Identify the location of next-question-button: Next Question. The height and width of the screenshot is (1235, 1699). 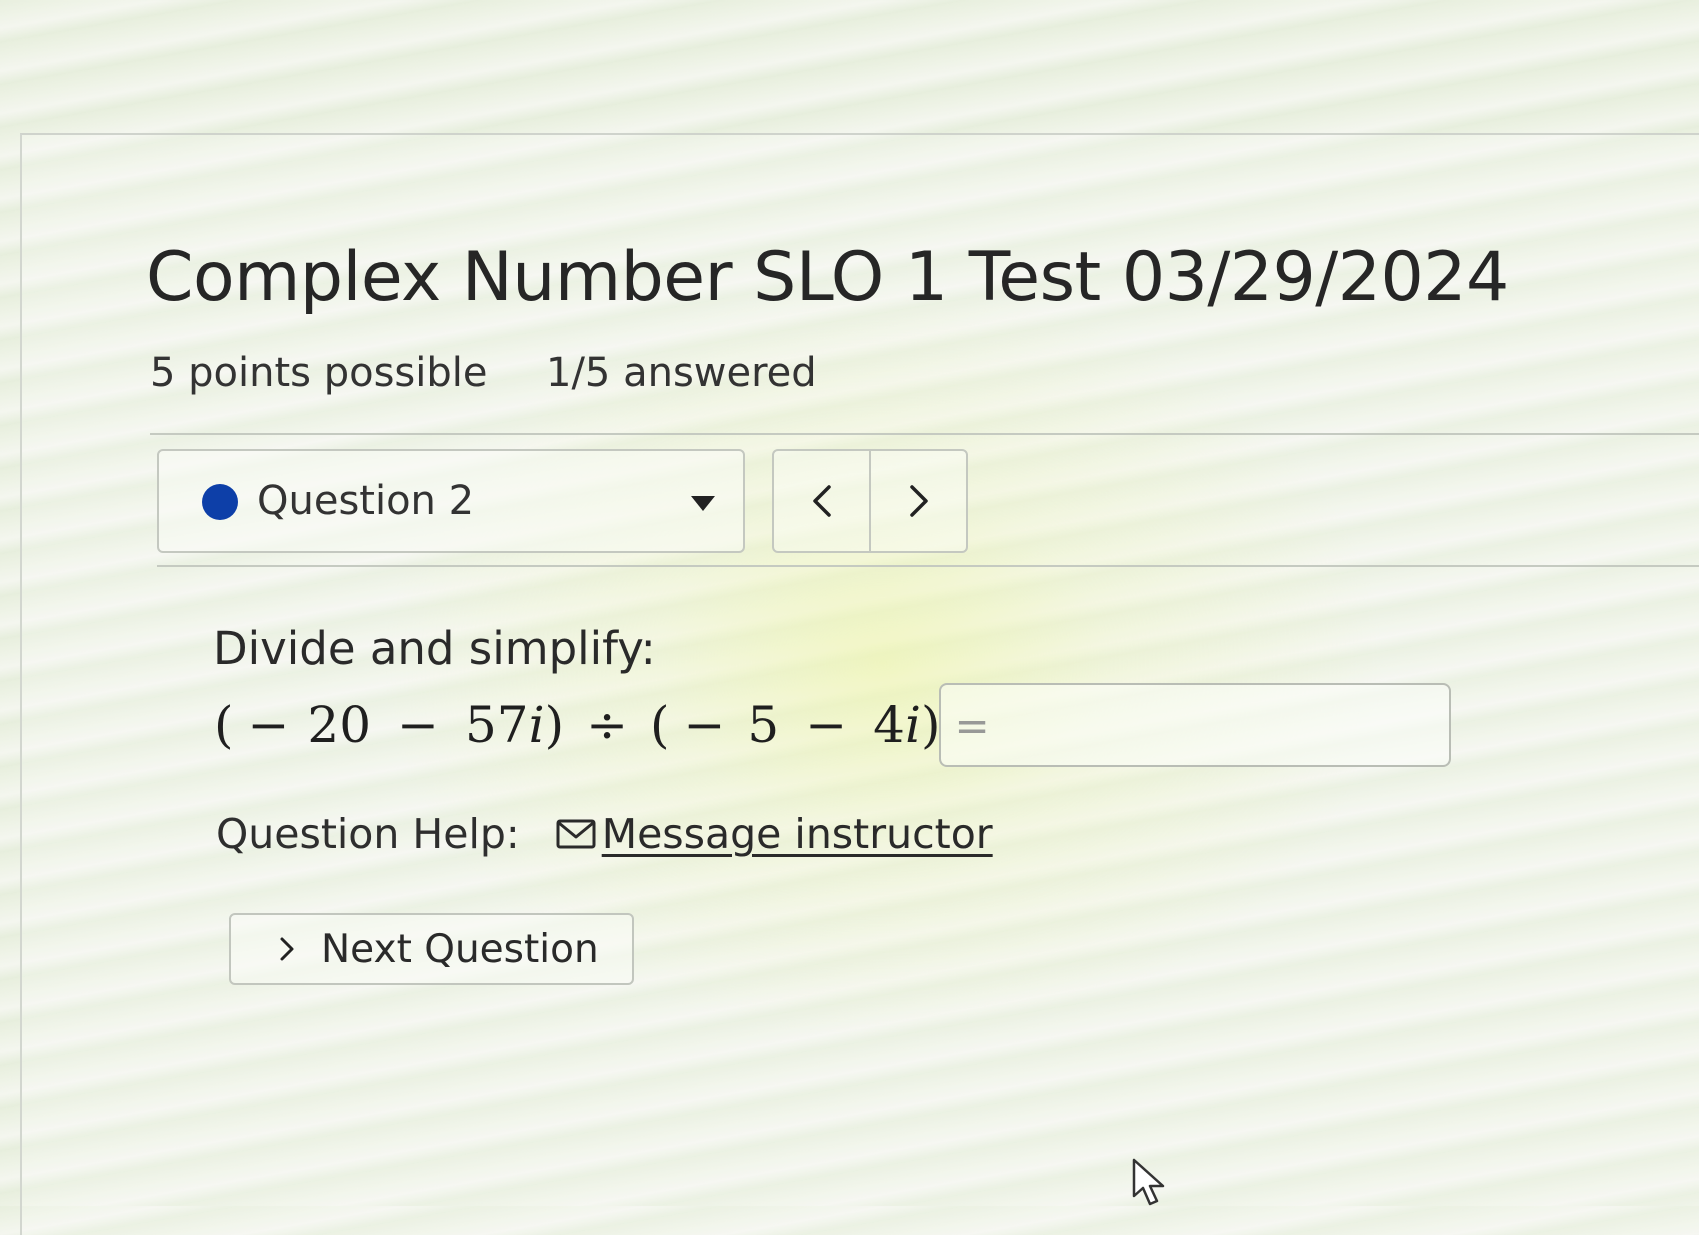
(431, 949).